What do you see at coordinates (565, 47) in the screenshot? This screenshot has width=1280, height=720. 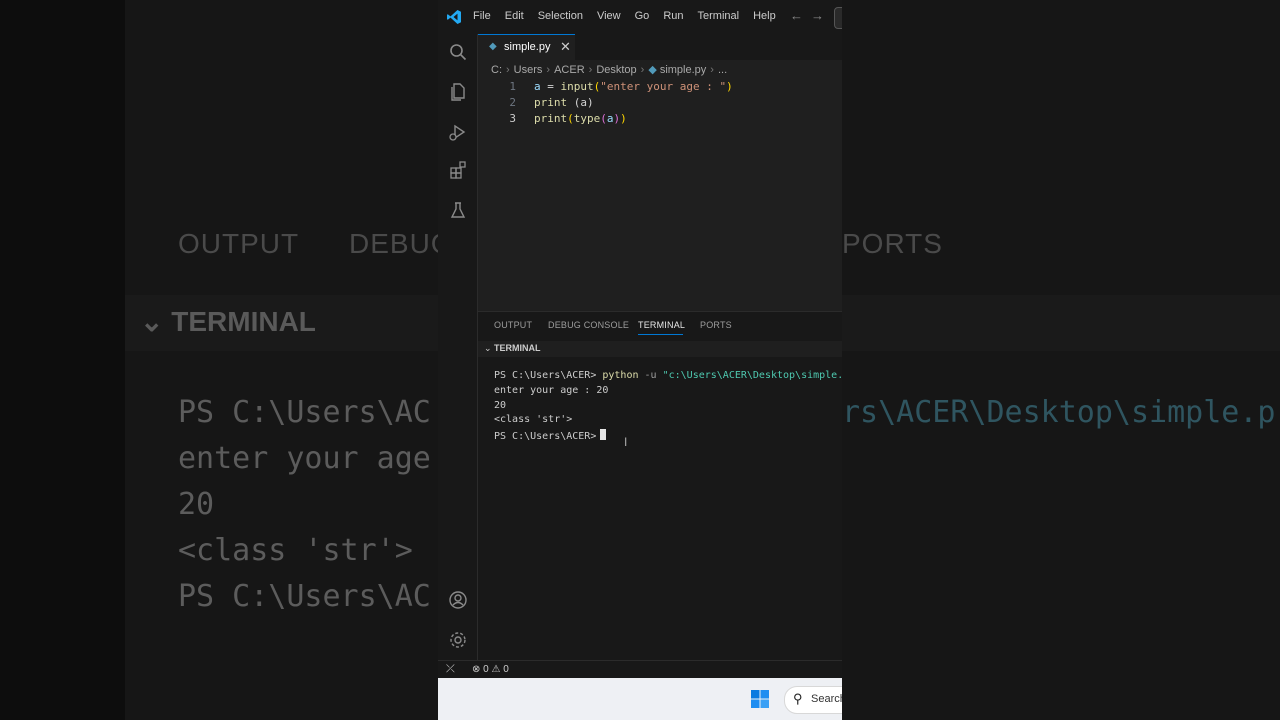 I see `close-icon: ✕` at bounding box center [565, 47].